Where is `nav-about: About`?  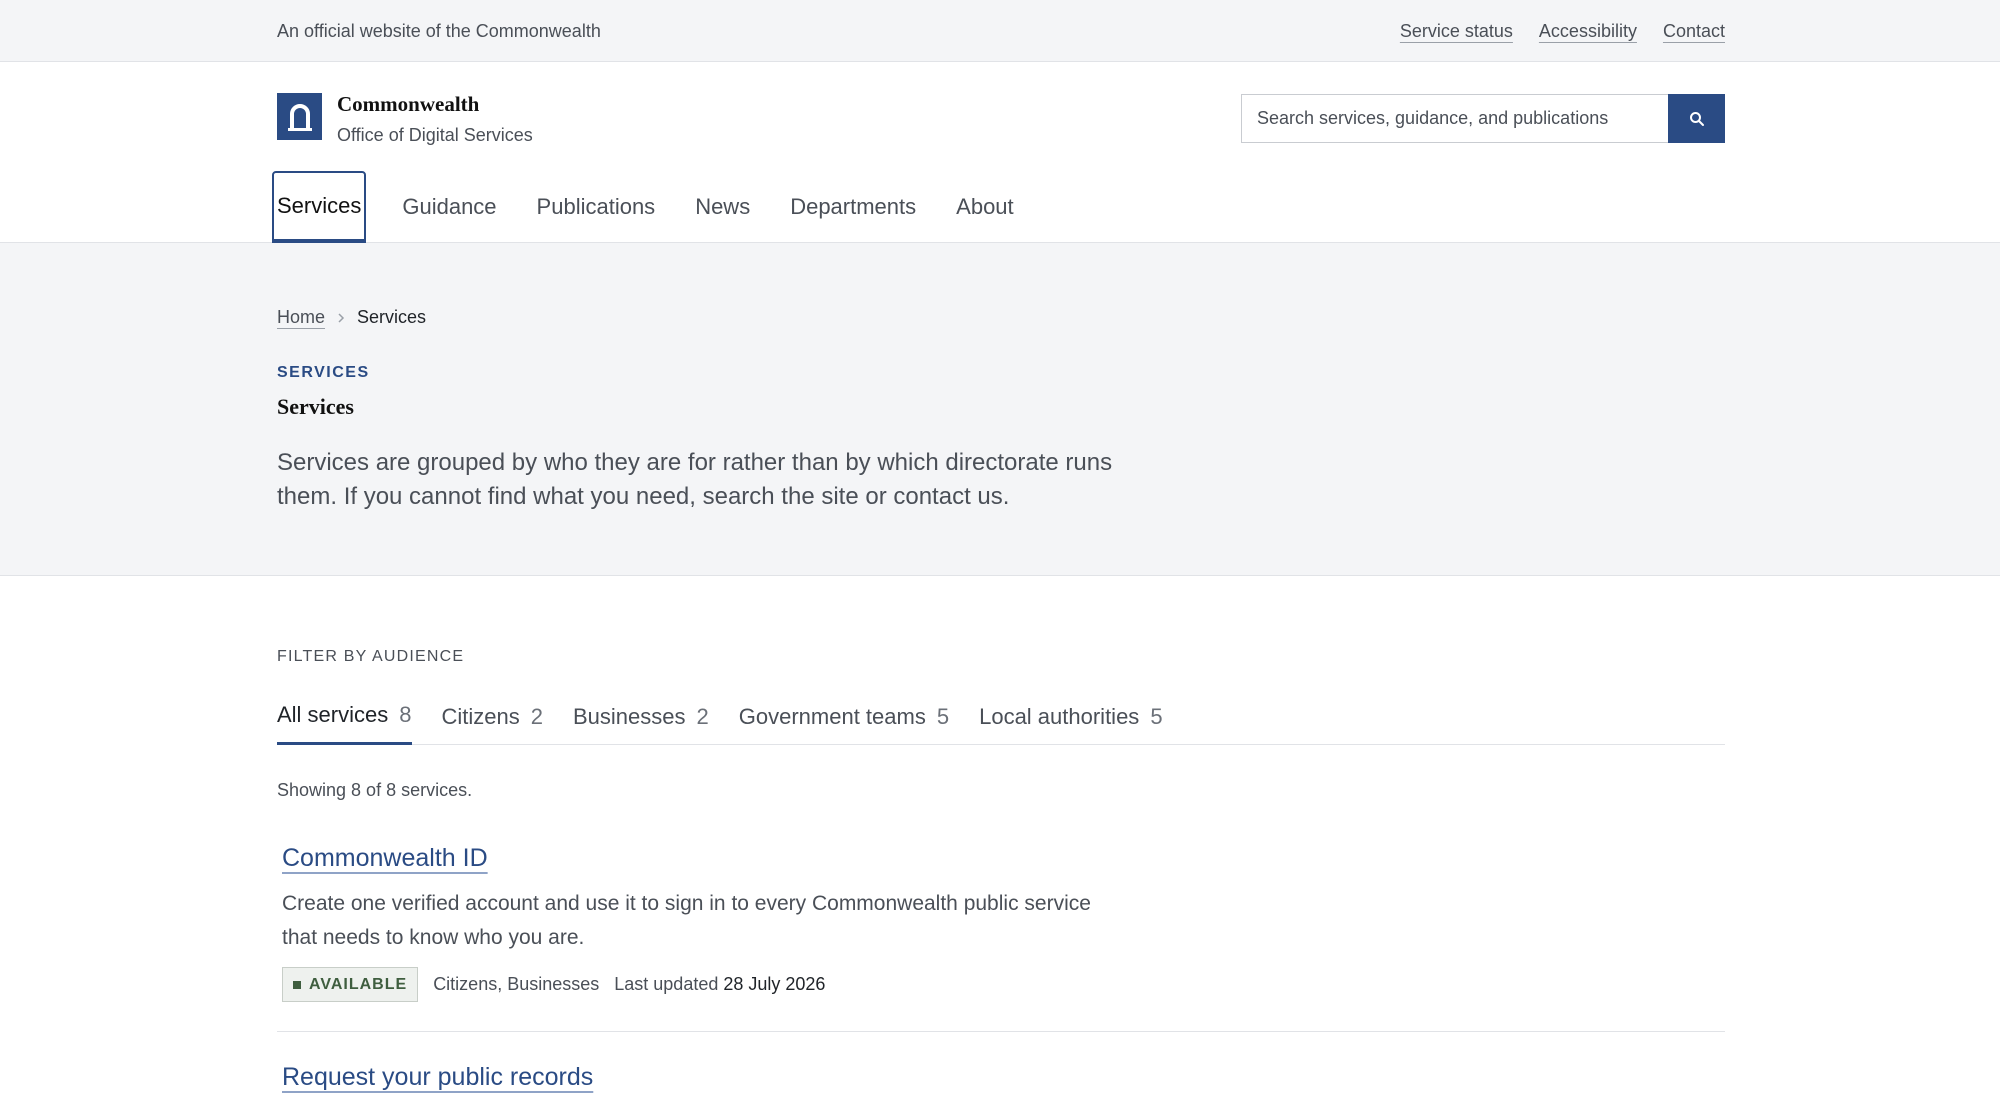
nav-about: About is located at coordinates (985, 207).